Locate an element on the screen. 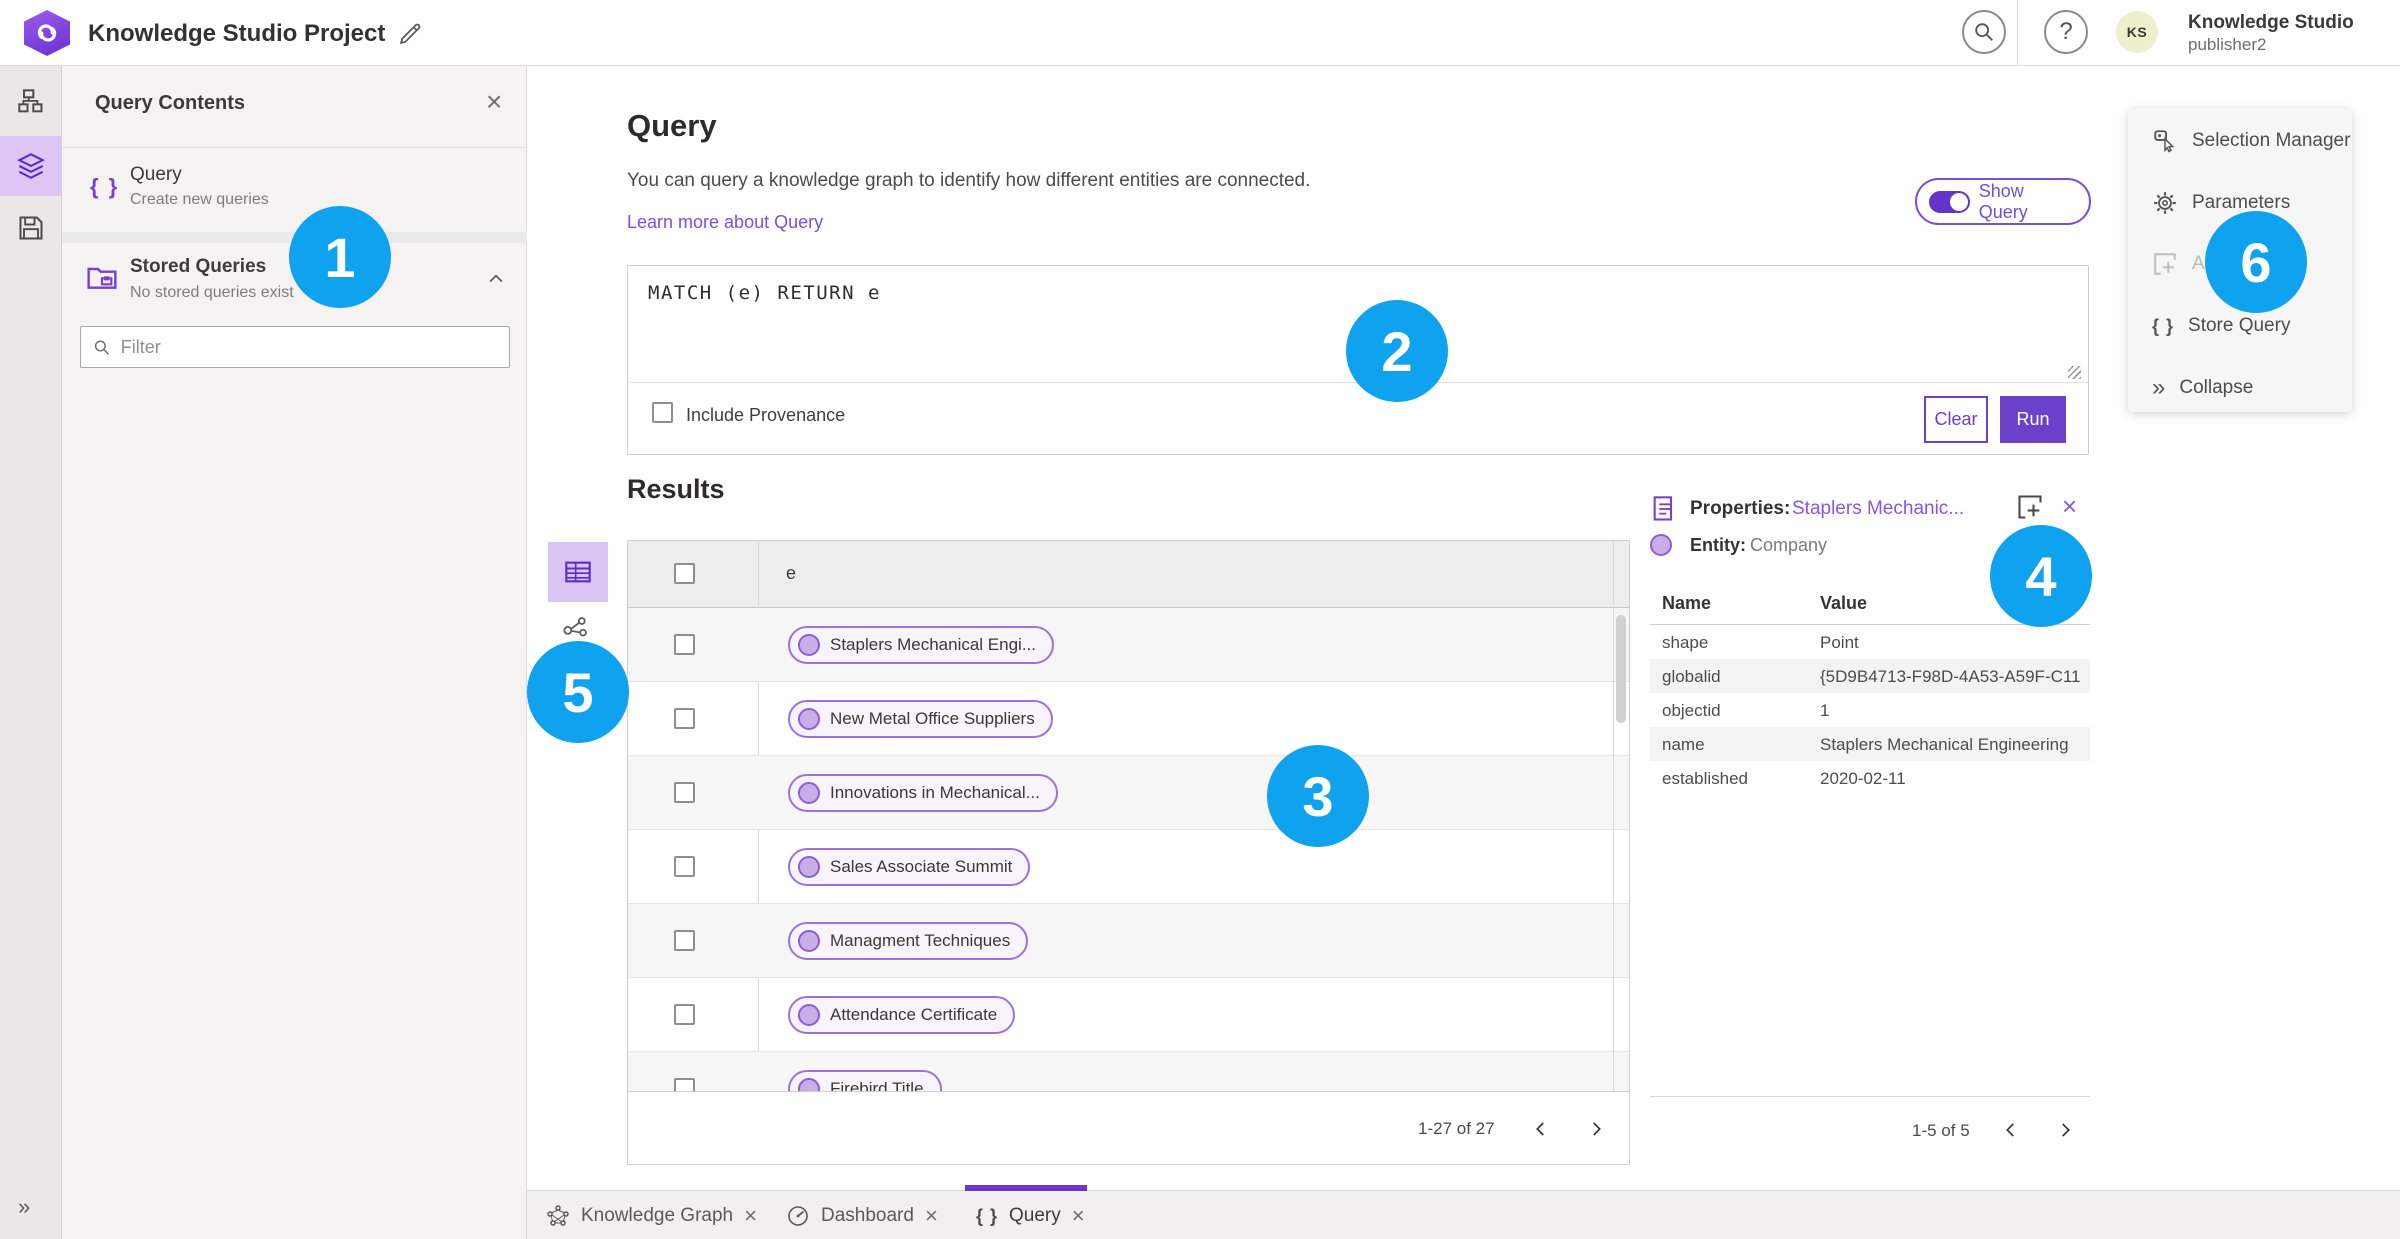 Image resolution: width=2400 pixels, height=1239 pixels. resize-handle is located at coordinates (2074, 372).